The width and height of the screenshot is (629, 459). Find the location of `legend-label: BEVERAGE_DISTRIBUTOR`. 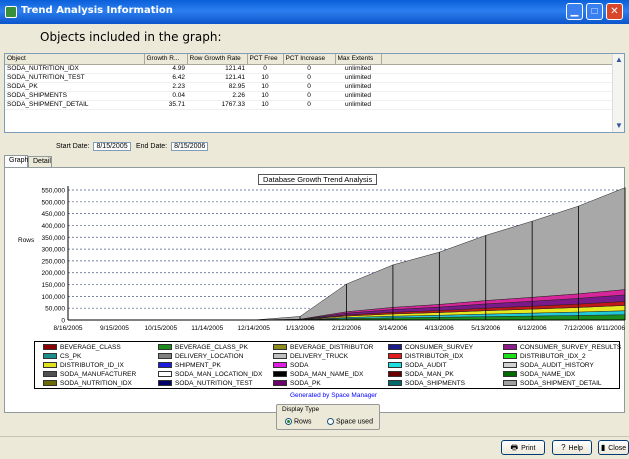

legend-label: BEVERAGE_DISTRIBUTOR is located at coordinates (332, 347).